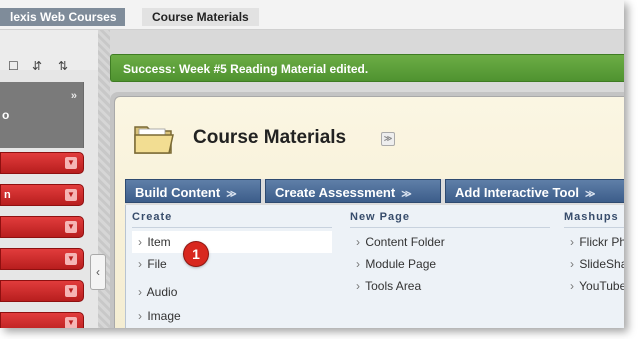 This screenshot has width=641, height=339. What do you see at coordinates (6, 115) in the screenshot?
I see `course-menu-title: o` at bounding box center [6, 115].